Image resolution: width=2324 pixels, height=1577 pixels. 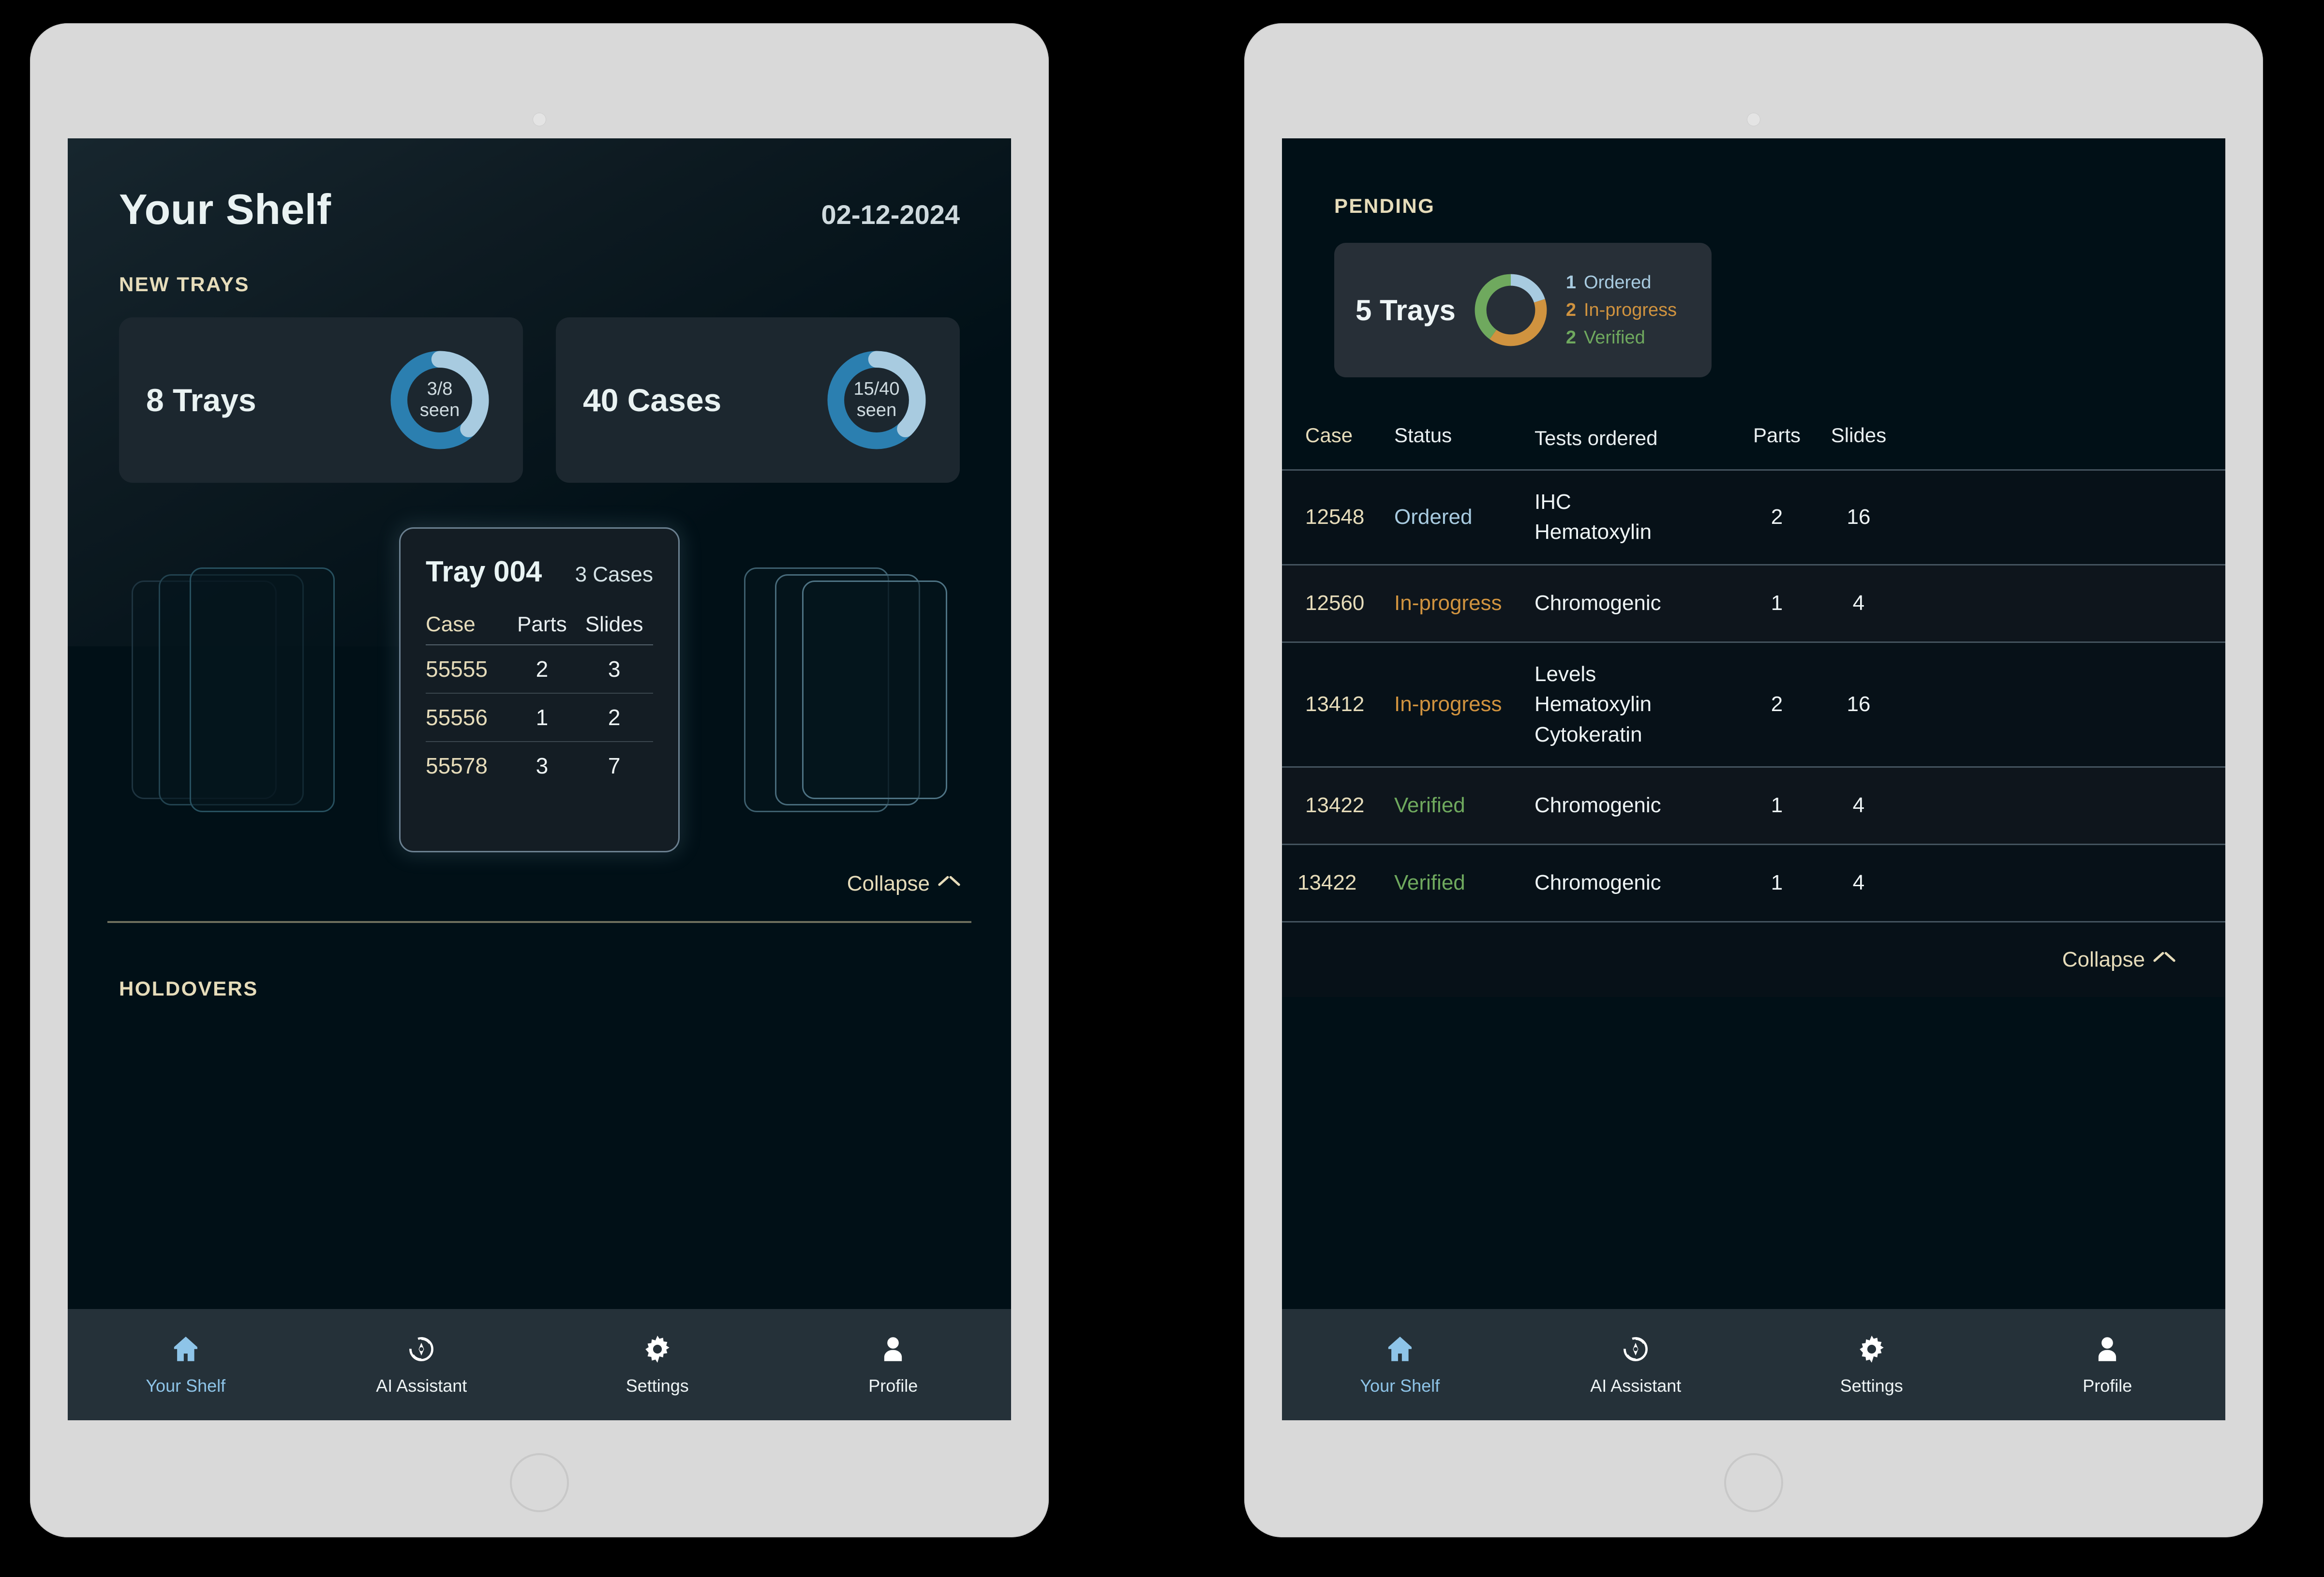 I want to click on tray-card-header: Tray 004 3 Cases, so click(x=539, y=571).